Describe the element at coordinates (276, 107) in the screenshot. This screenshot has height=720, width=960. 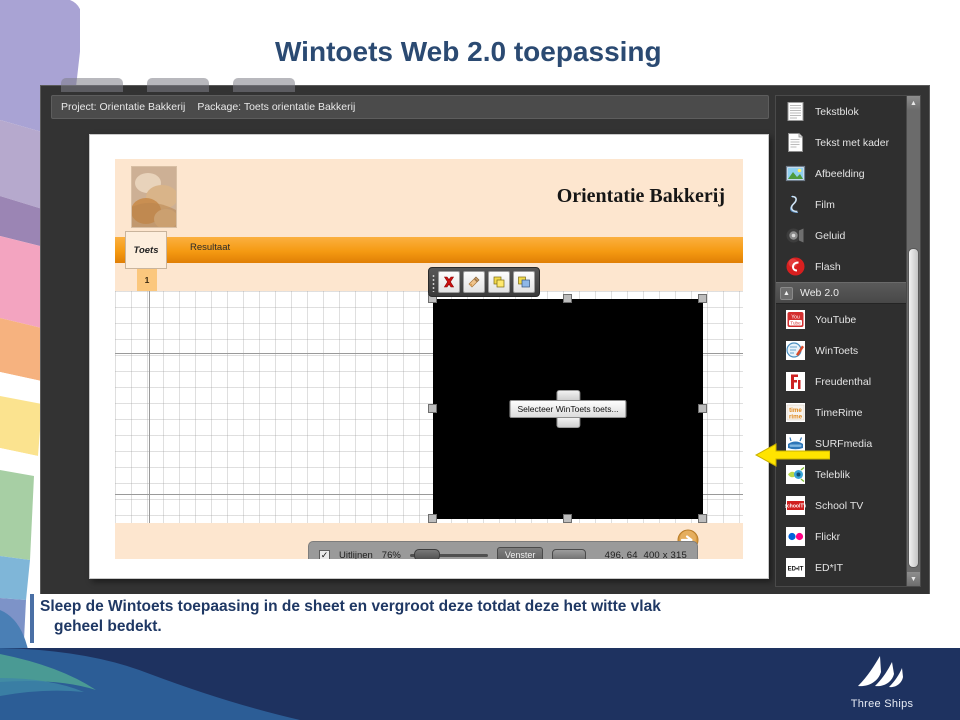
I see `package-label: Package: Toets orientatie Bakkerij` at that location.